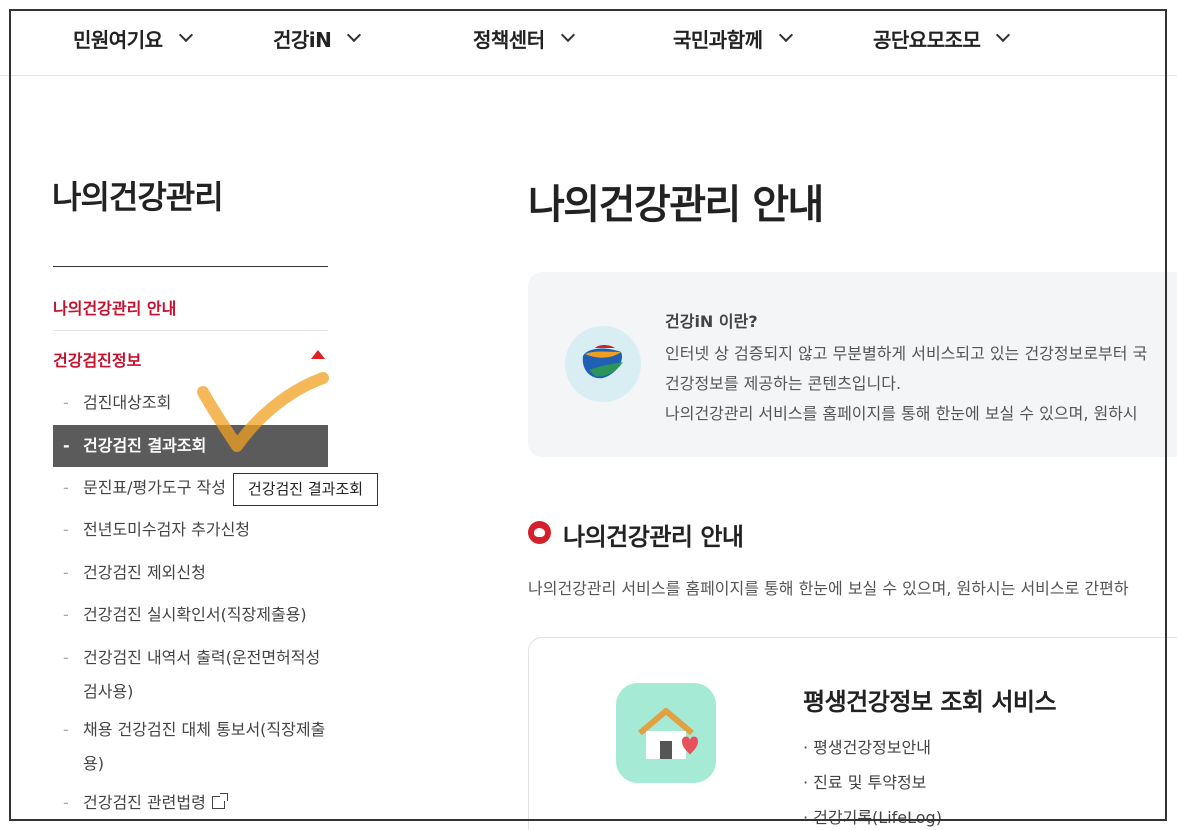 The height and width of the screenshot is (830, 1177). I want to click on sidebar-separator, so click(190, 330).